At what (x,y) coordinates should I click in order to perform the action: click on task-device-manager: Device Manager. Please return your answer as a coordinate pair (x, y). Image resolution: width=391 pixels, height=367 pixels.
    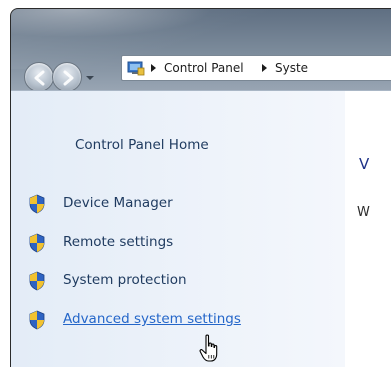
    Looking at the image, I should click on (178, 204).